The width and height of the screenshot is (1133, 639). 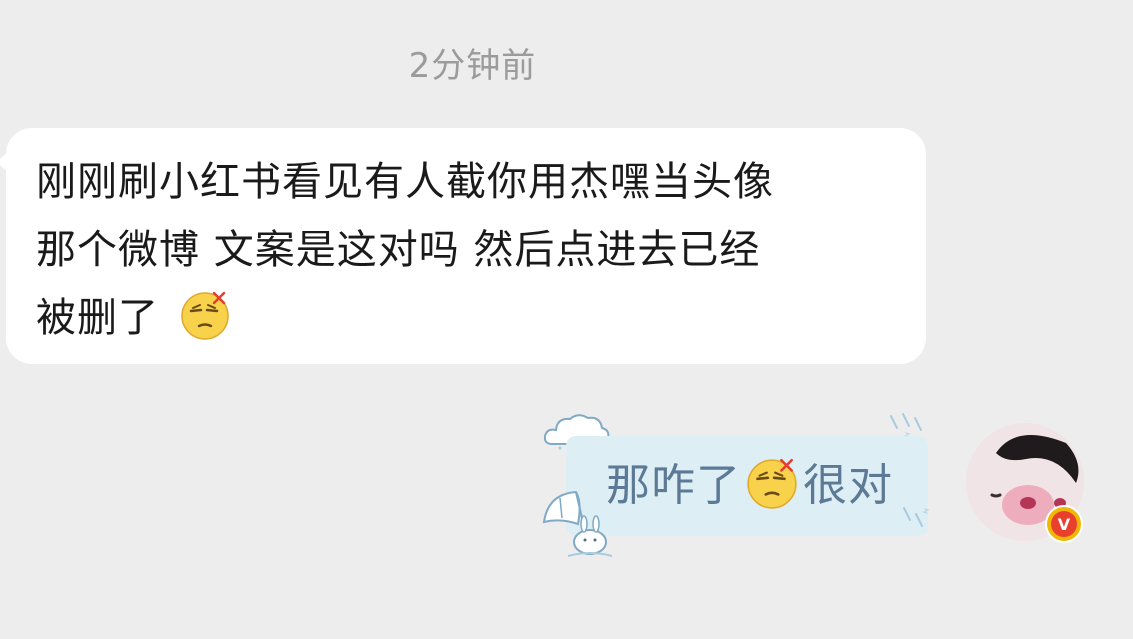 I want to click on outgoing-message-text: 那咋了 很对, so click(x=749, y=486).